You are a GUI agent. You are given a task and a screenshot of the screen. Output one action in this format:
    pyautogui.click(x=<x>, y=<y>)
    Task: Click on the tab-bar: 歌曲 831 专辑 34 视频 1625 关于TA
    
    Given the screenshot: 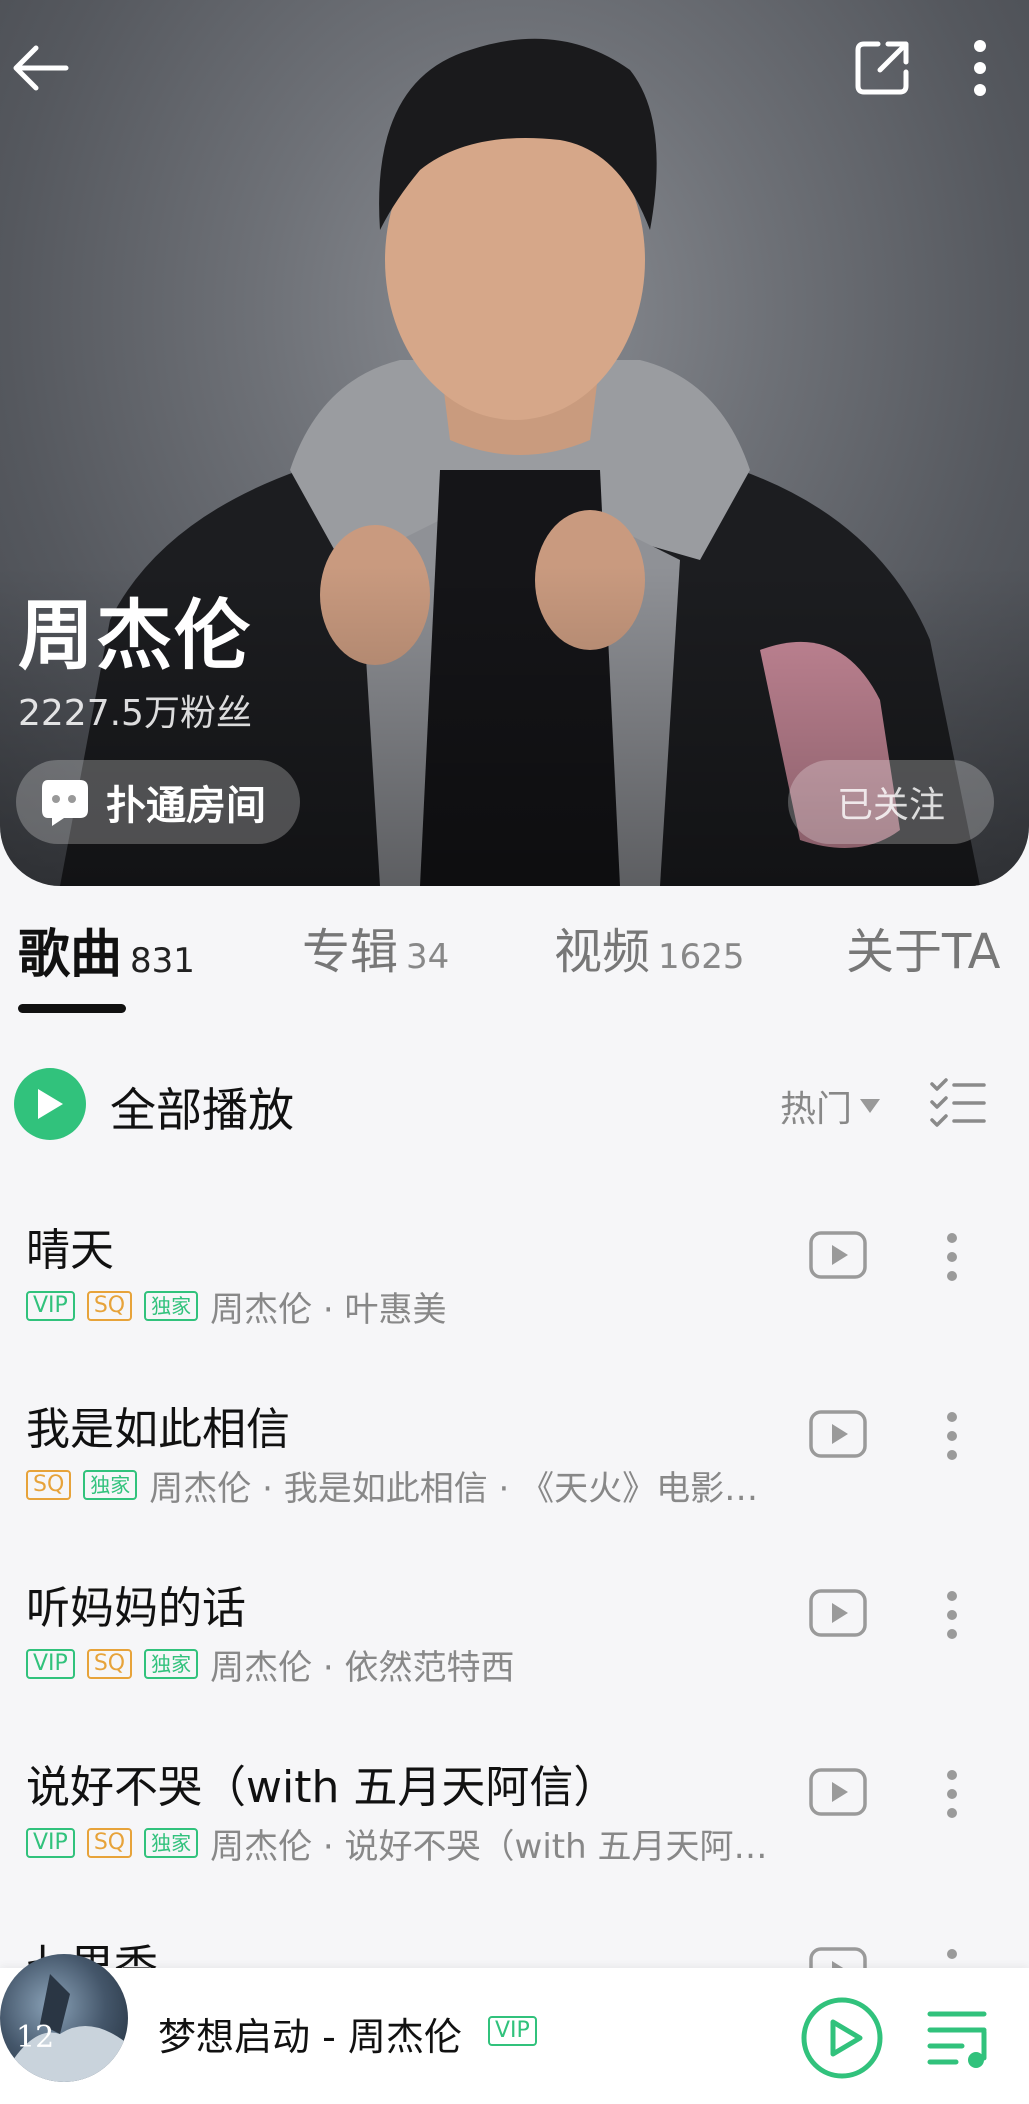 What is the action you would take?
    pyautogui.click(x=514, y=967)
    